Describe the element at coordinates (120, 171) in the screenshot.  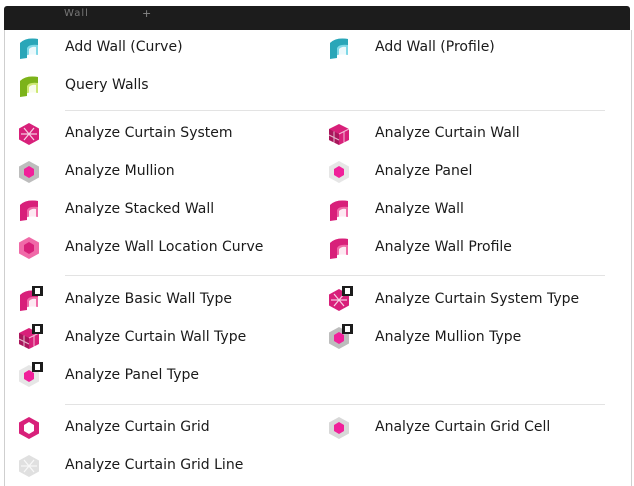
I see `menu-item-label: Analyze Mullion` at that location.